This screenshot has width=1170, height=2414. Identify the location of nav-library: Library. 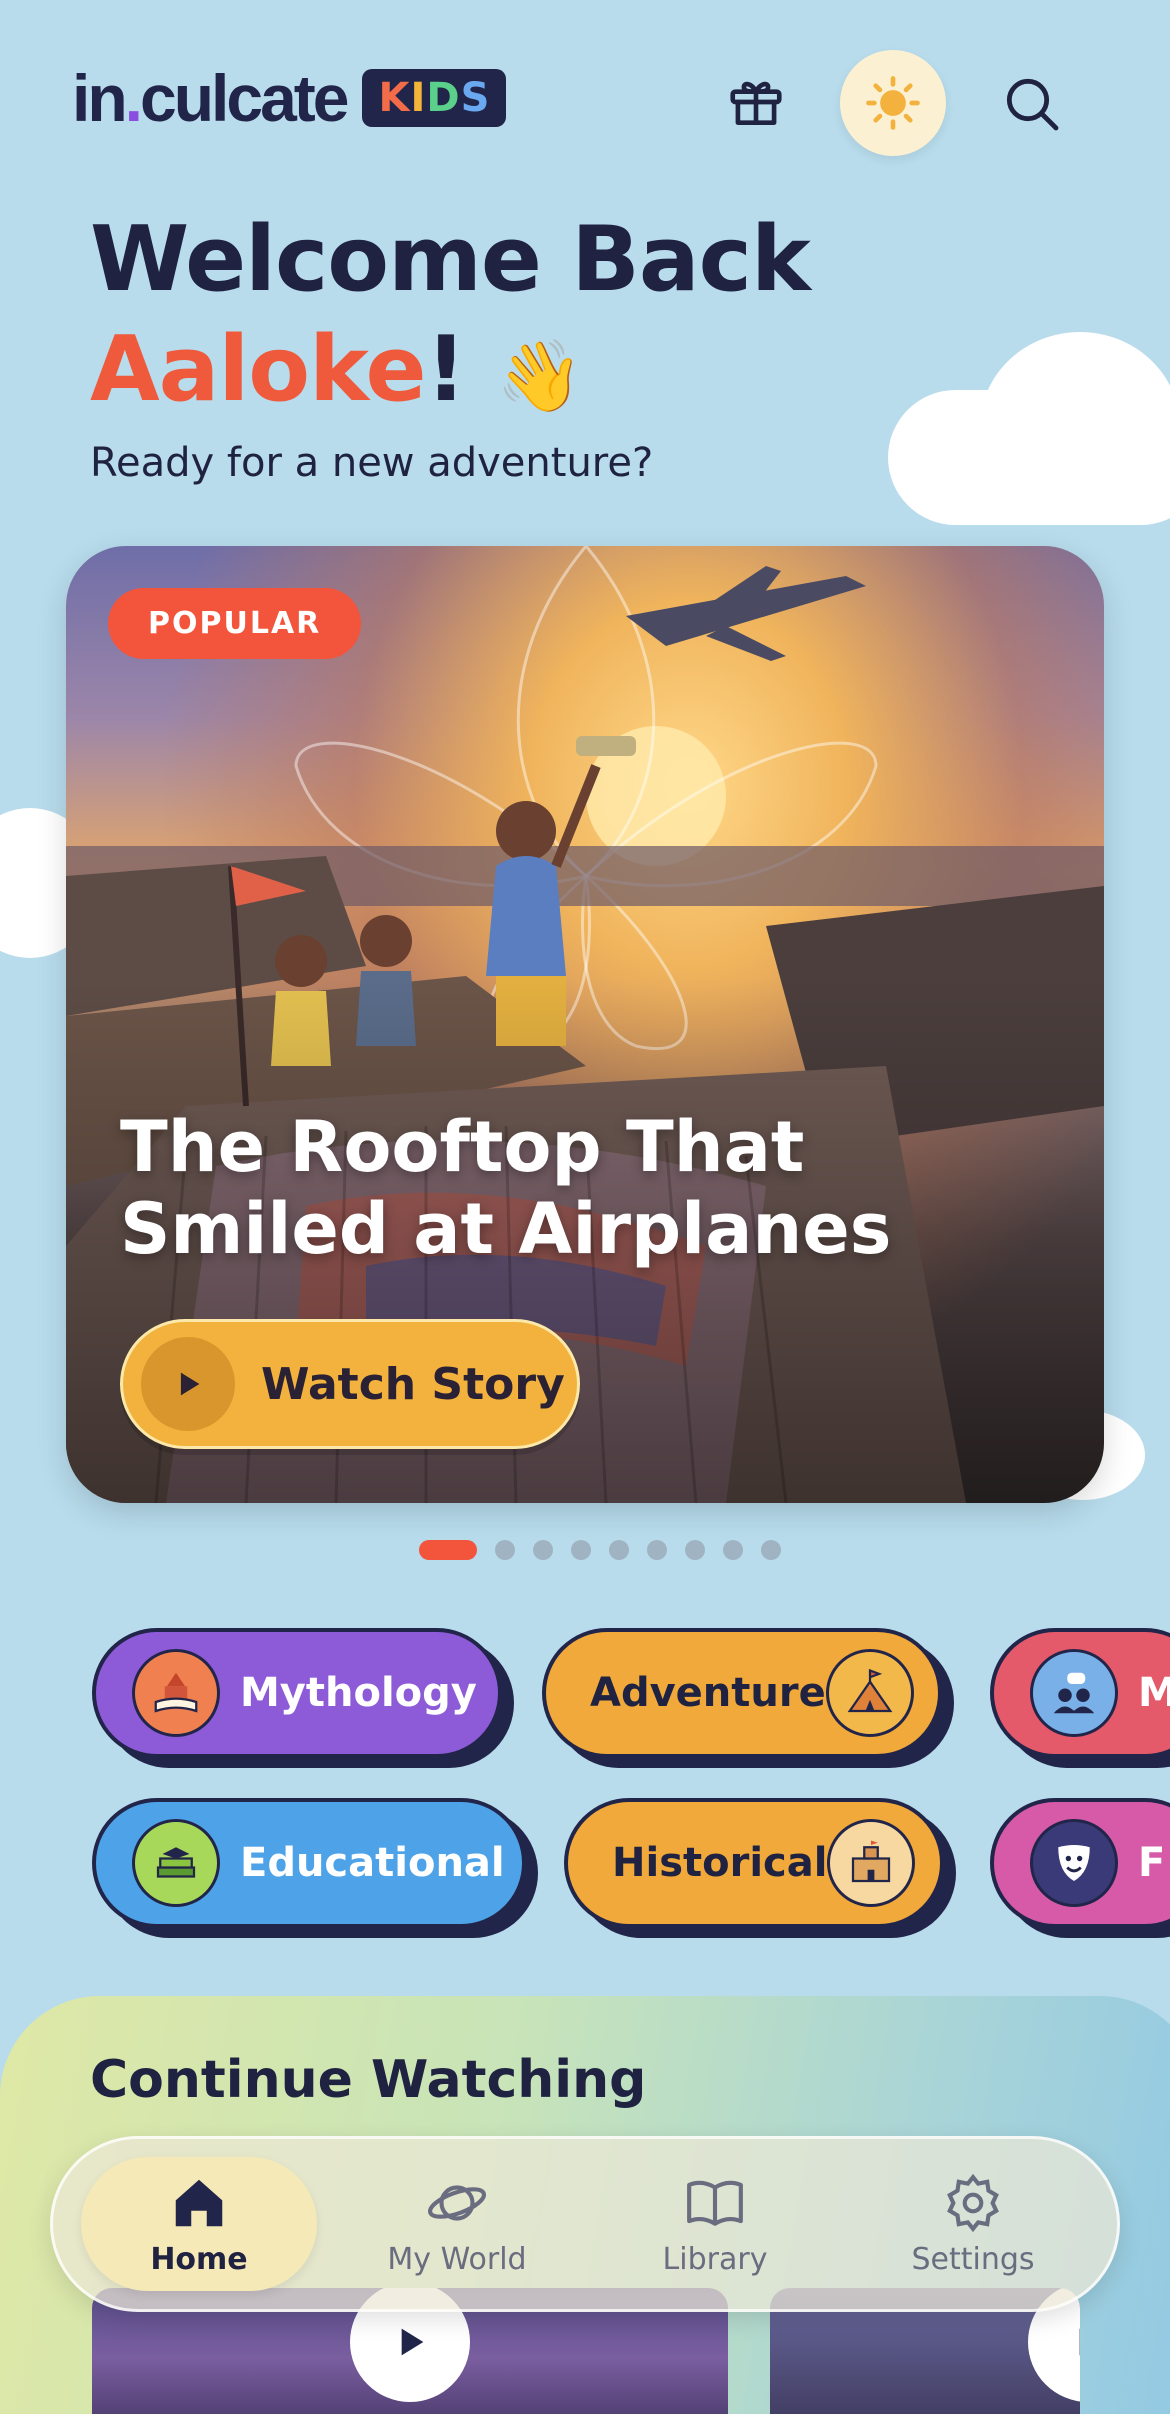
(715, 2224).